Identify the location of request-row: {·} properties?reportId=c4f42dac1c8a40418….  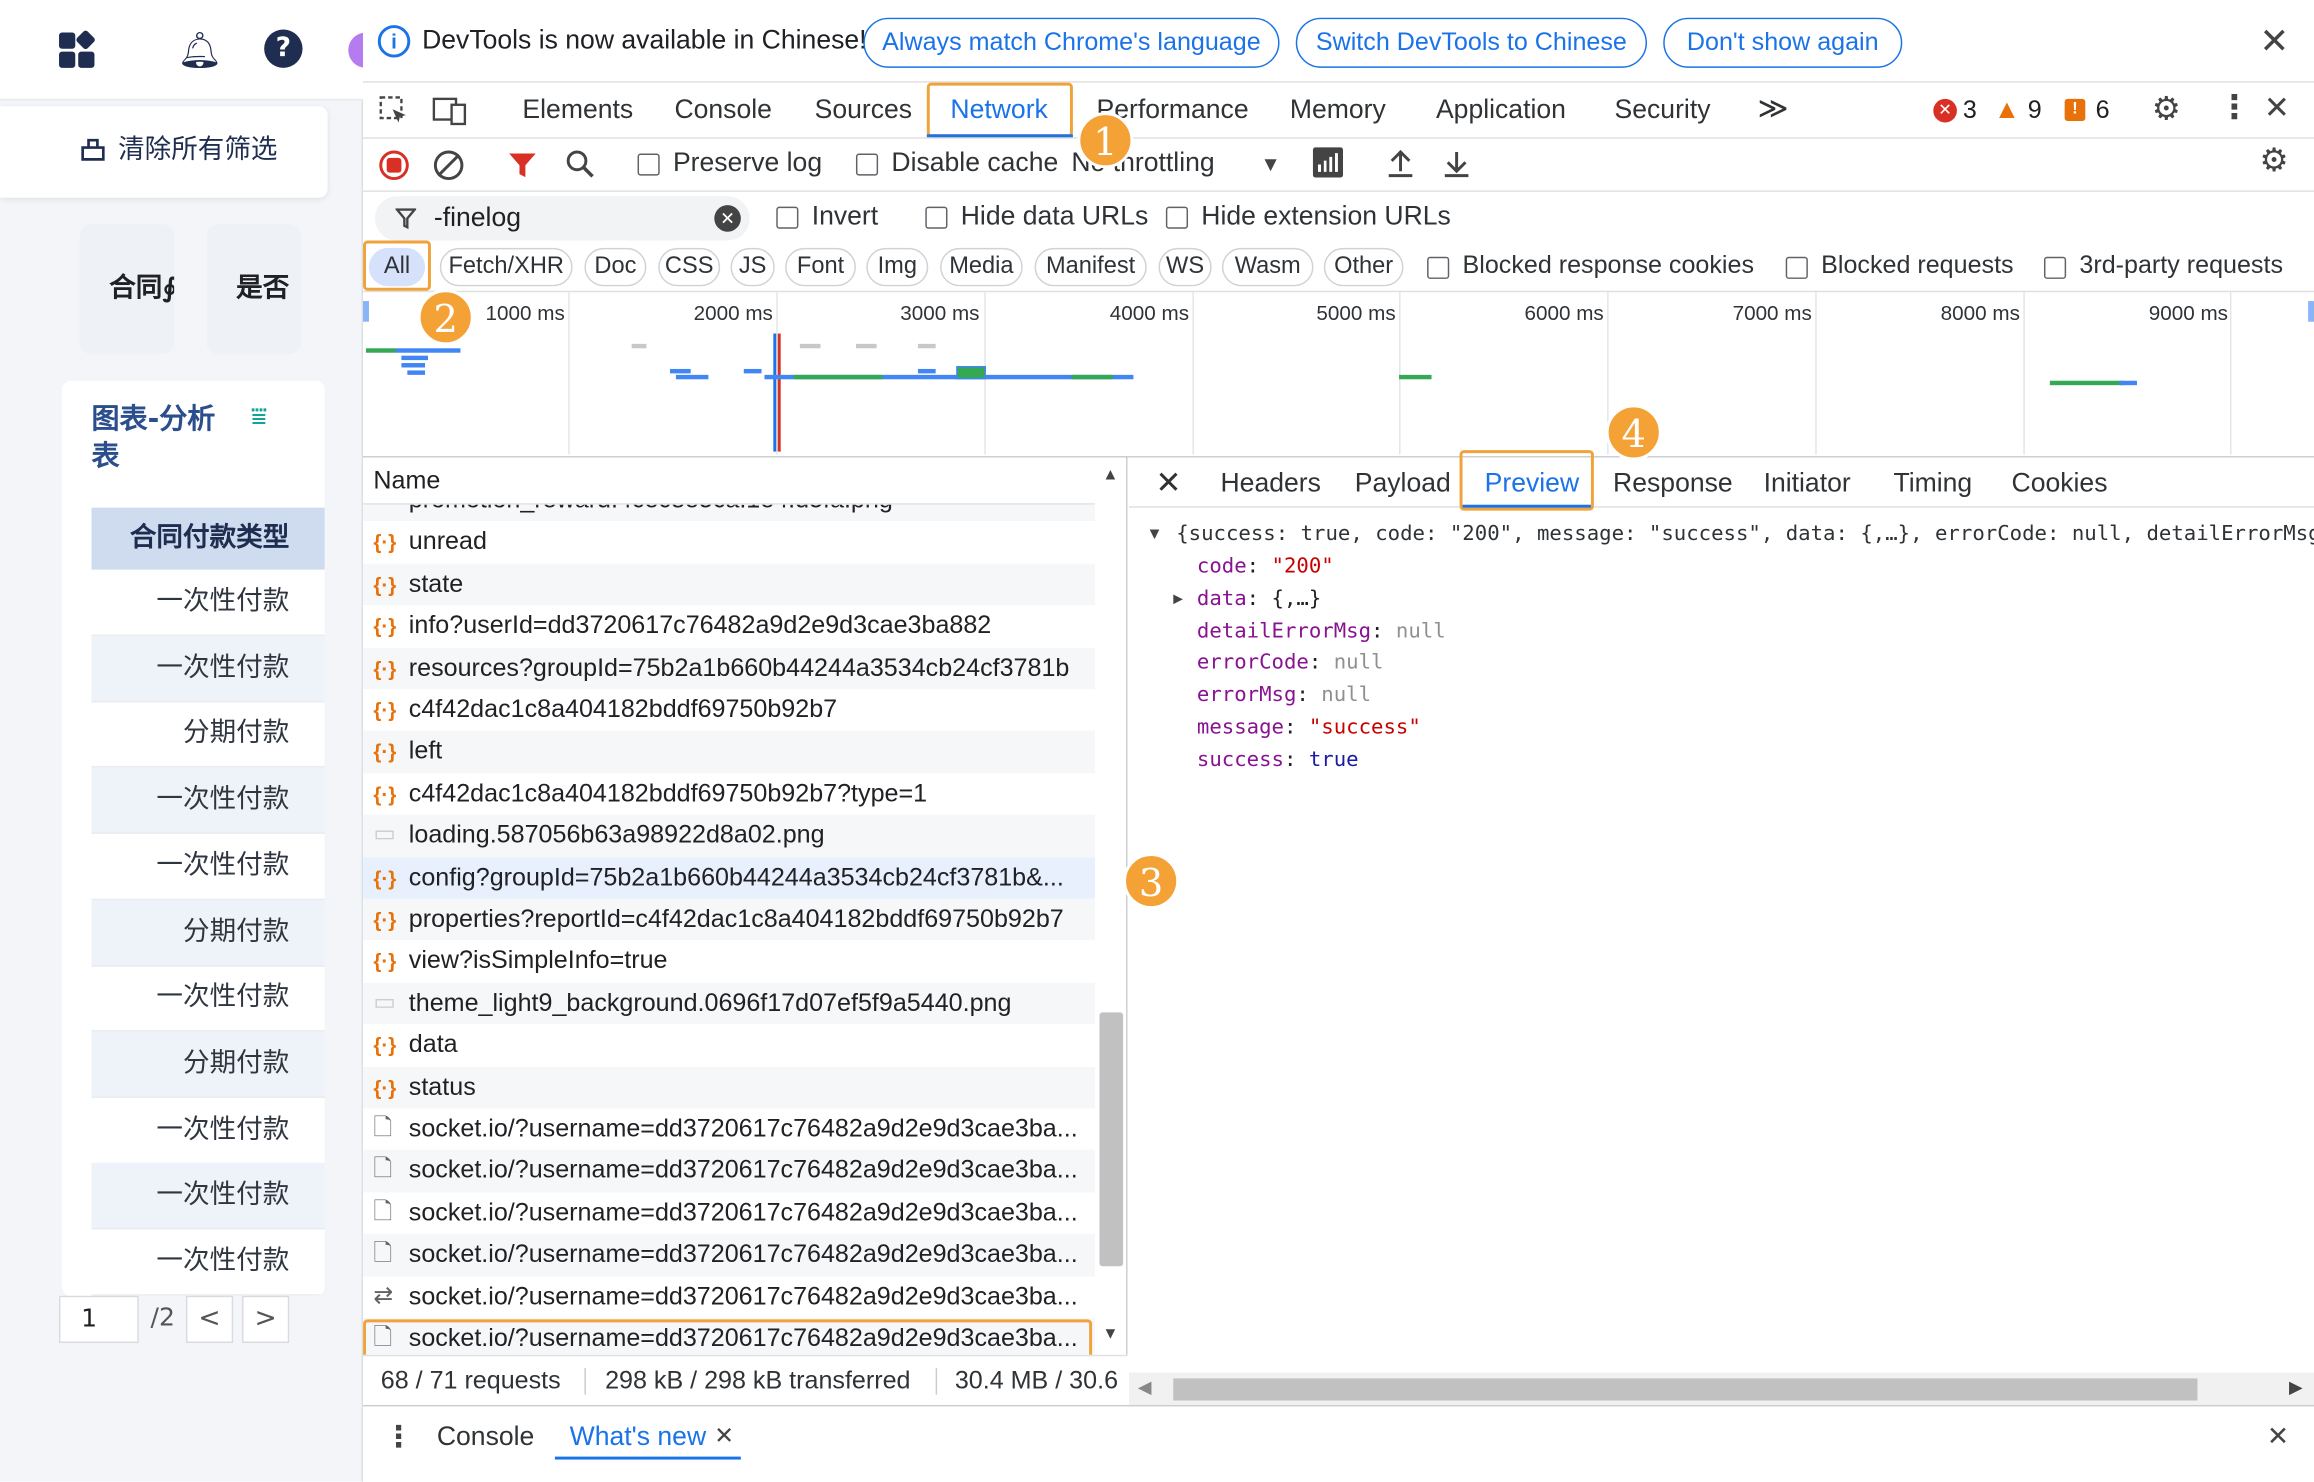
(729, 919).